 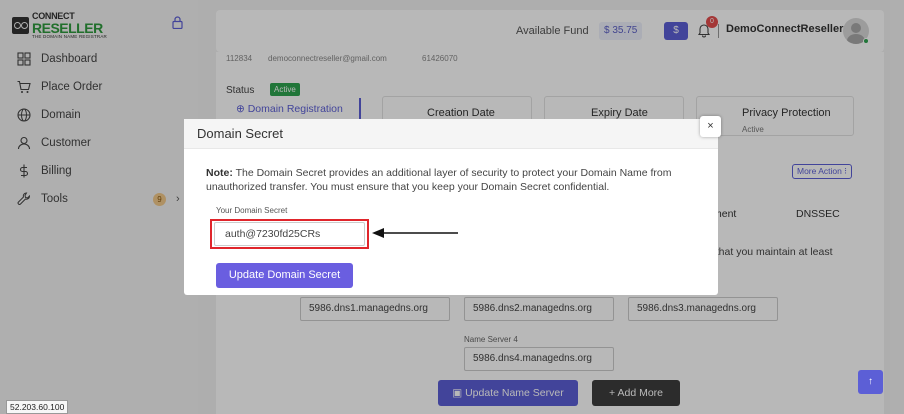 I want to click on update-domain-secret-button: Update Domain Secret, so click(x=284, y=275).